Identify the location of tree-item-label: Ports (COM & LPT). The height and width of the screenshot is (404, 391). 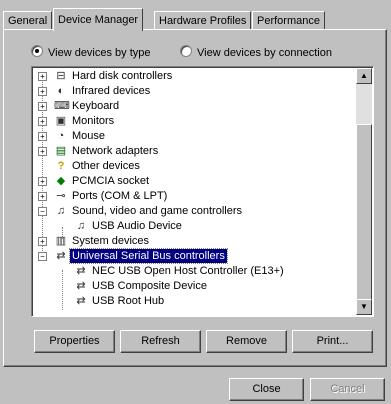
(120, 196).